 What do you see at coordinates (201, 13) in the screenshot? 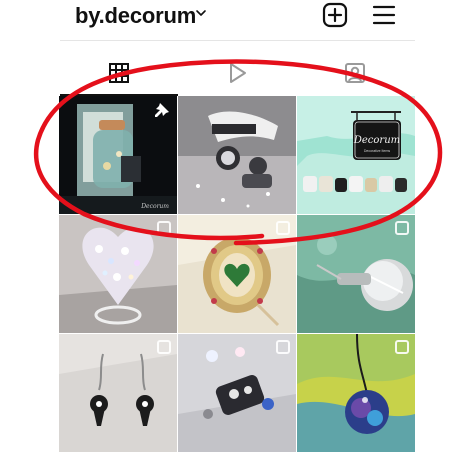
I see `chevron-down-icon` at bounding box center [201, 13].